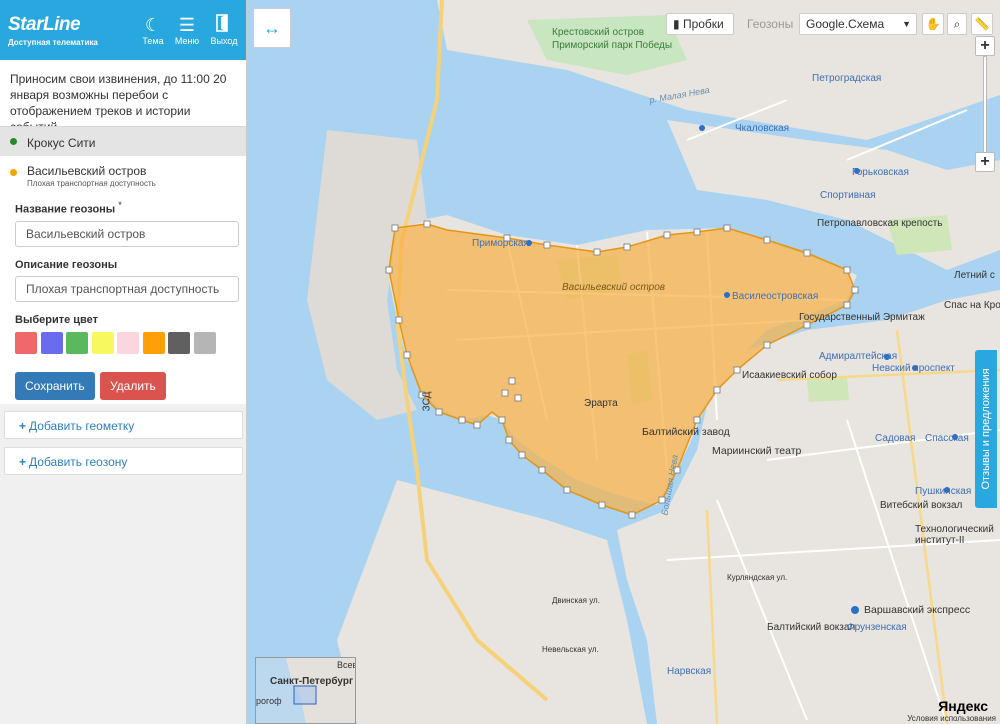 The height and width of the screenshot is (724, 1000). What do you see at coordinates (123, 171) in the screenshot?
I see `geozone-name: Васильевский остров` at bounding box center [123, 171].